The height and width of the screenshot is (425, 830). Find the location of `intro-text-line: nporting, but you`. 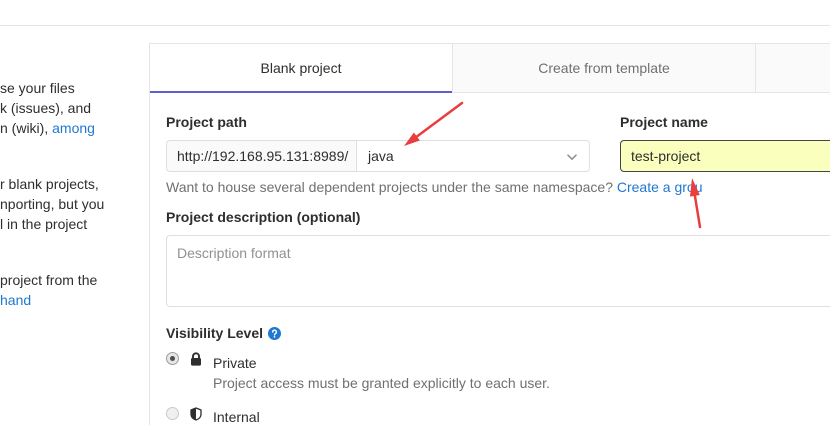

intro-text-line: nporting, but you is located at coordinates (52, 204).